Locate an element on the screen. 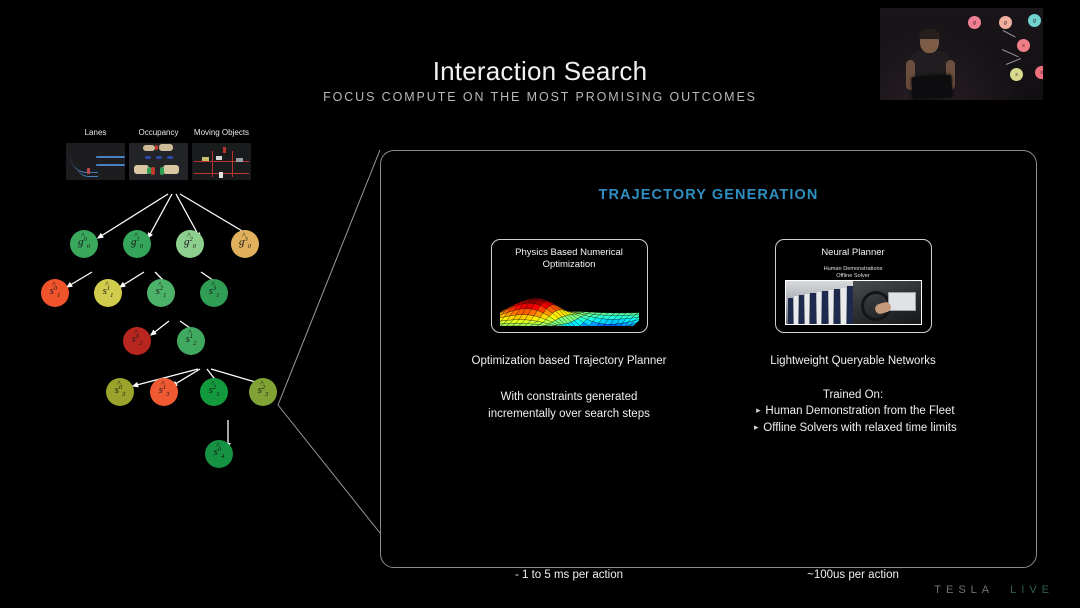 This screenshot has height=608, width=1080. thumbnail-moving-objects: Moving Objects is located at coordinates (221, 154).